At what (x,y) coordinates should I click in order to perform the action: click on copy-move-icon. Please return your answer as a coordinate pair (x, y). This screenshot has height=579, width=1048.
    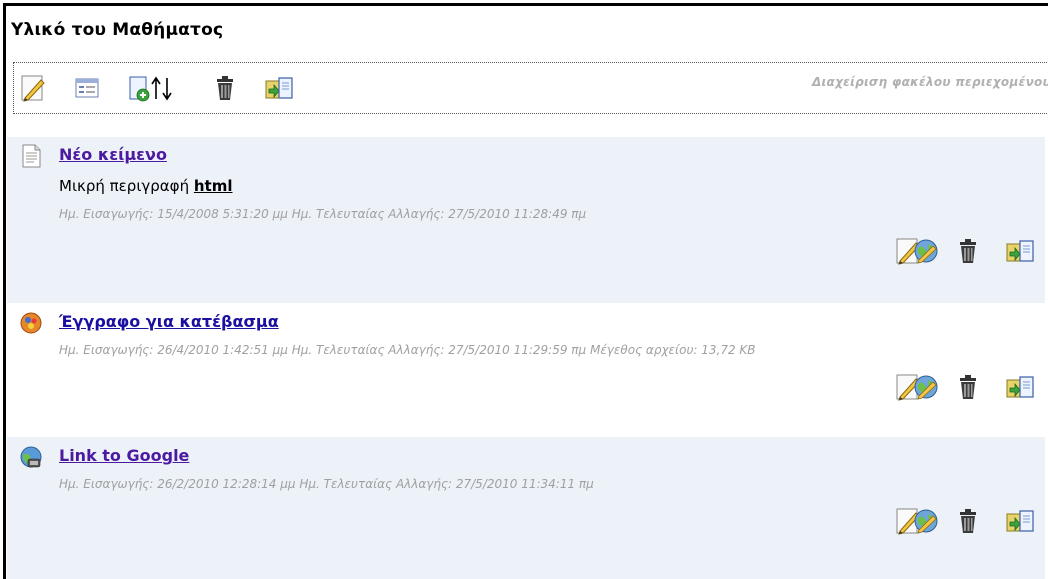
    Looking at the image, I should click on (279, 88).